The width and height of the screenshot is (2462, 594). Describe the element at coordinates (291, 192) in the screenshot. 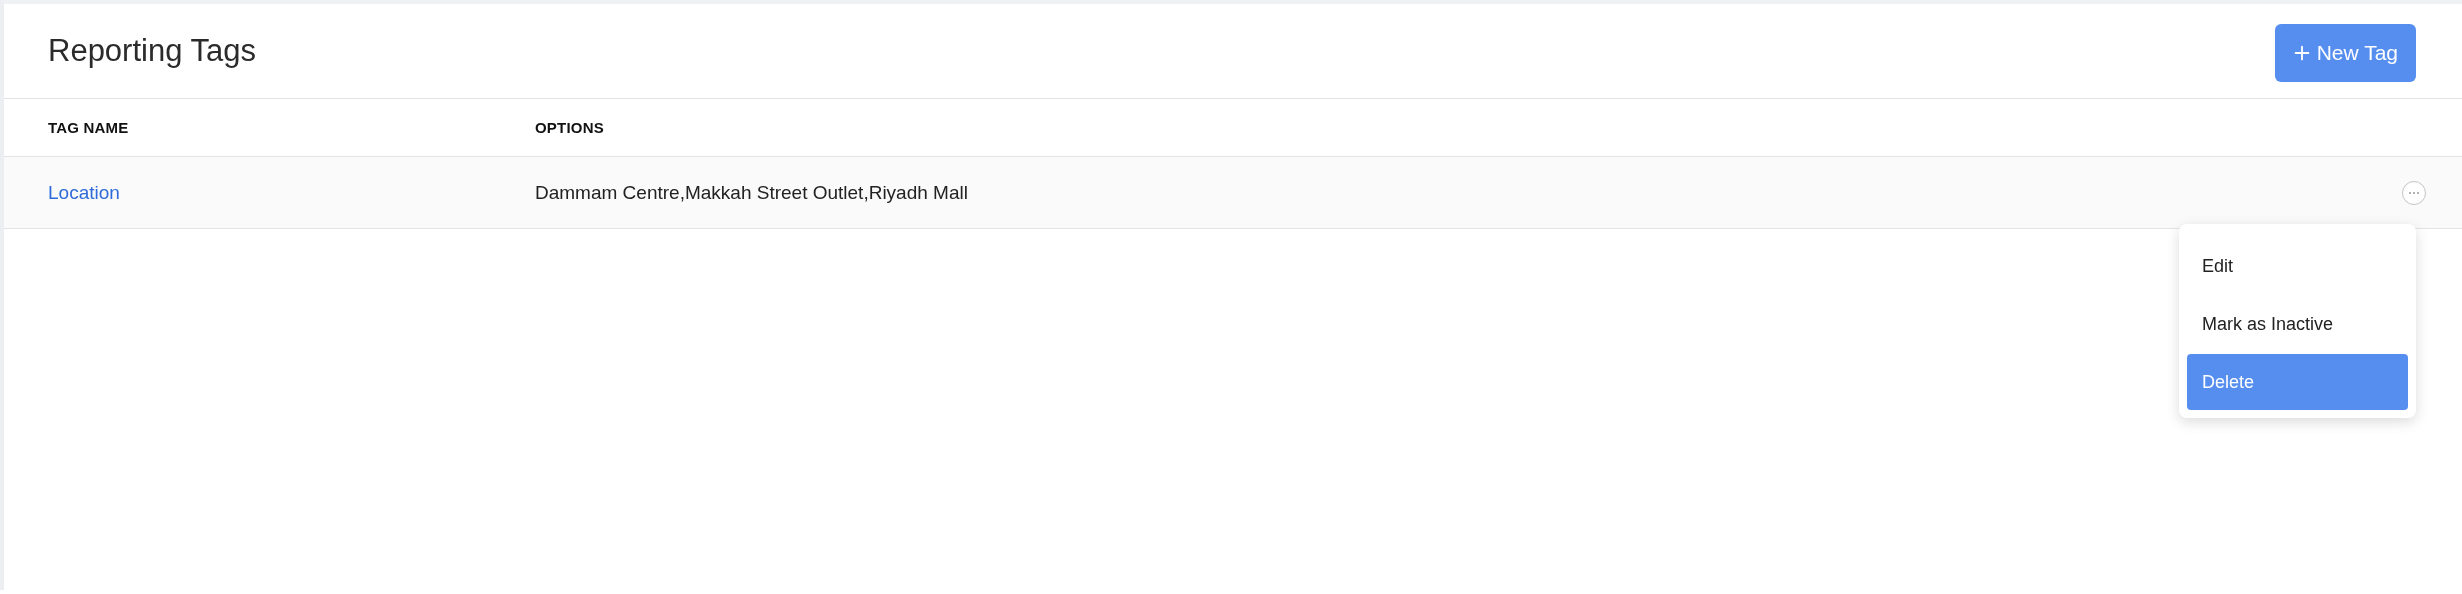

I see `tag-name-link: Location` at that location.